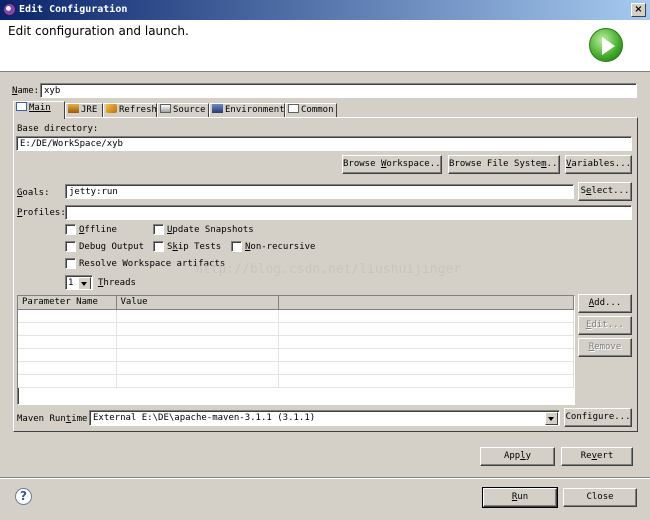 The image size is (650, 520). Describe the element at coordinates (189, 110) in the screenshot. I see `tab-source-label: Source` at that location.